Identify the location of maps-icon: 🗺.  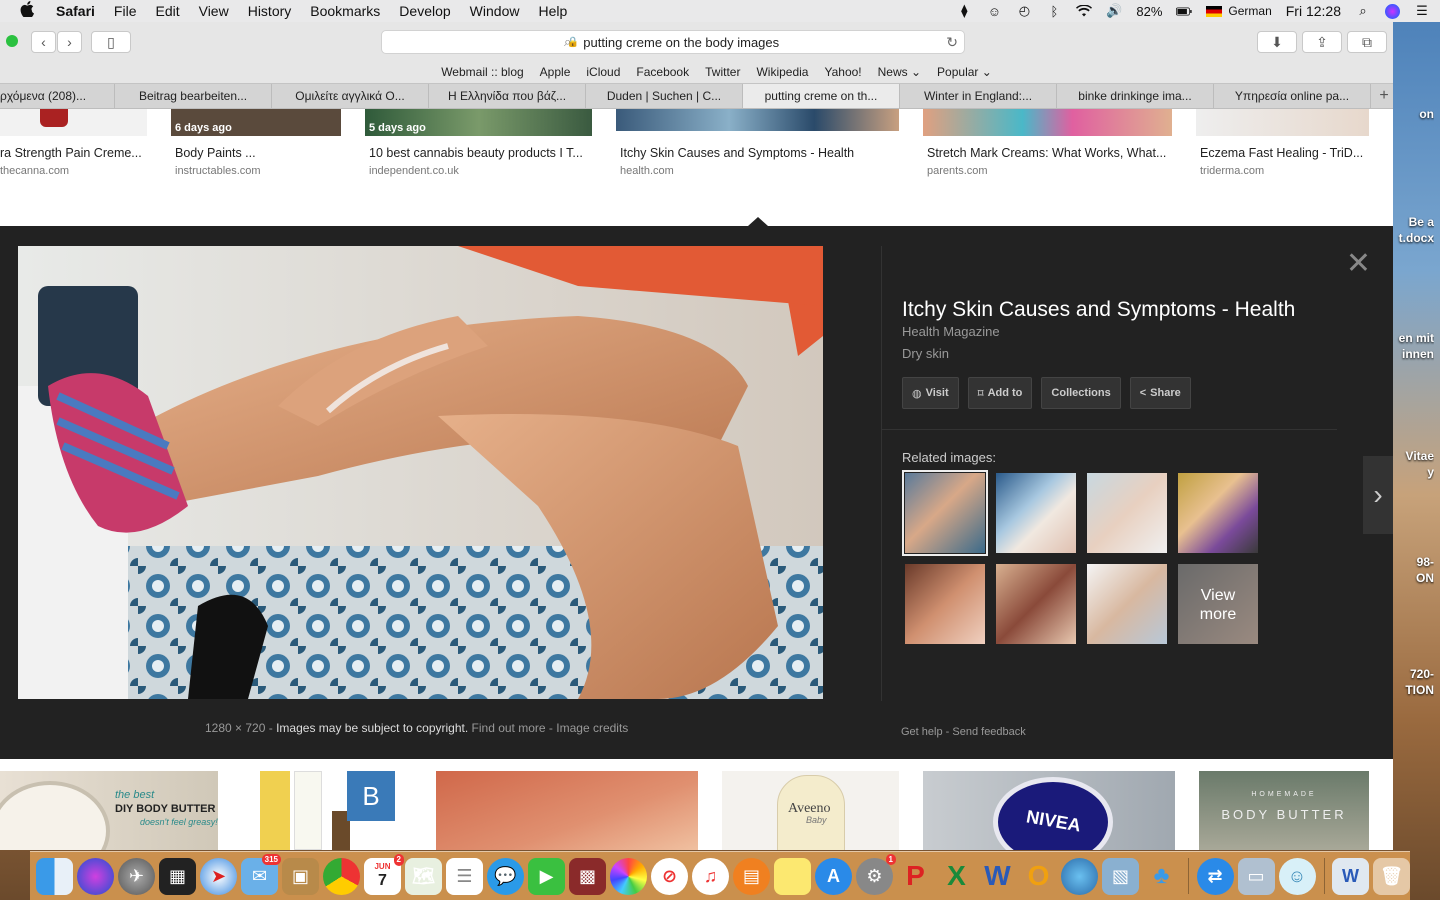
(423, 876).